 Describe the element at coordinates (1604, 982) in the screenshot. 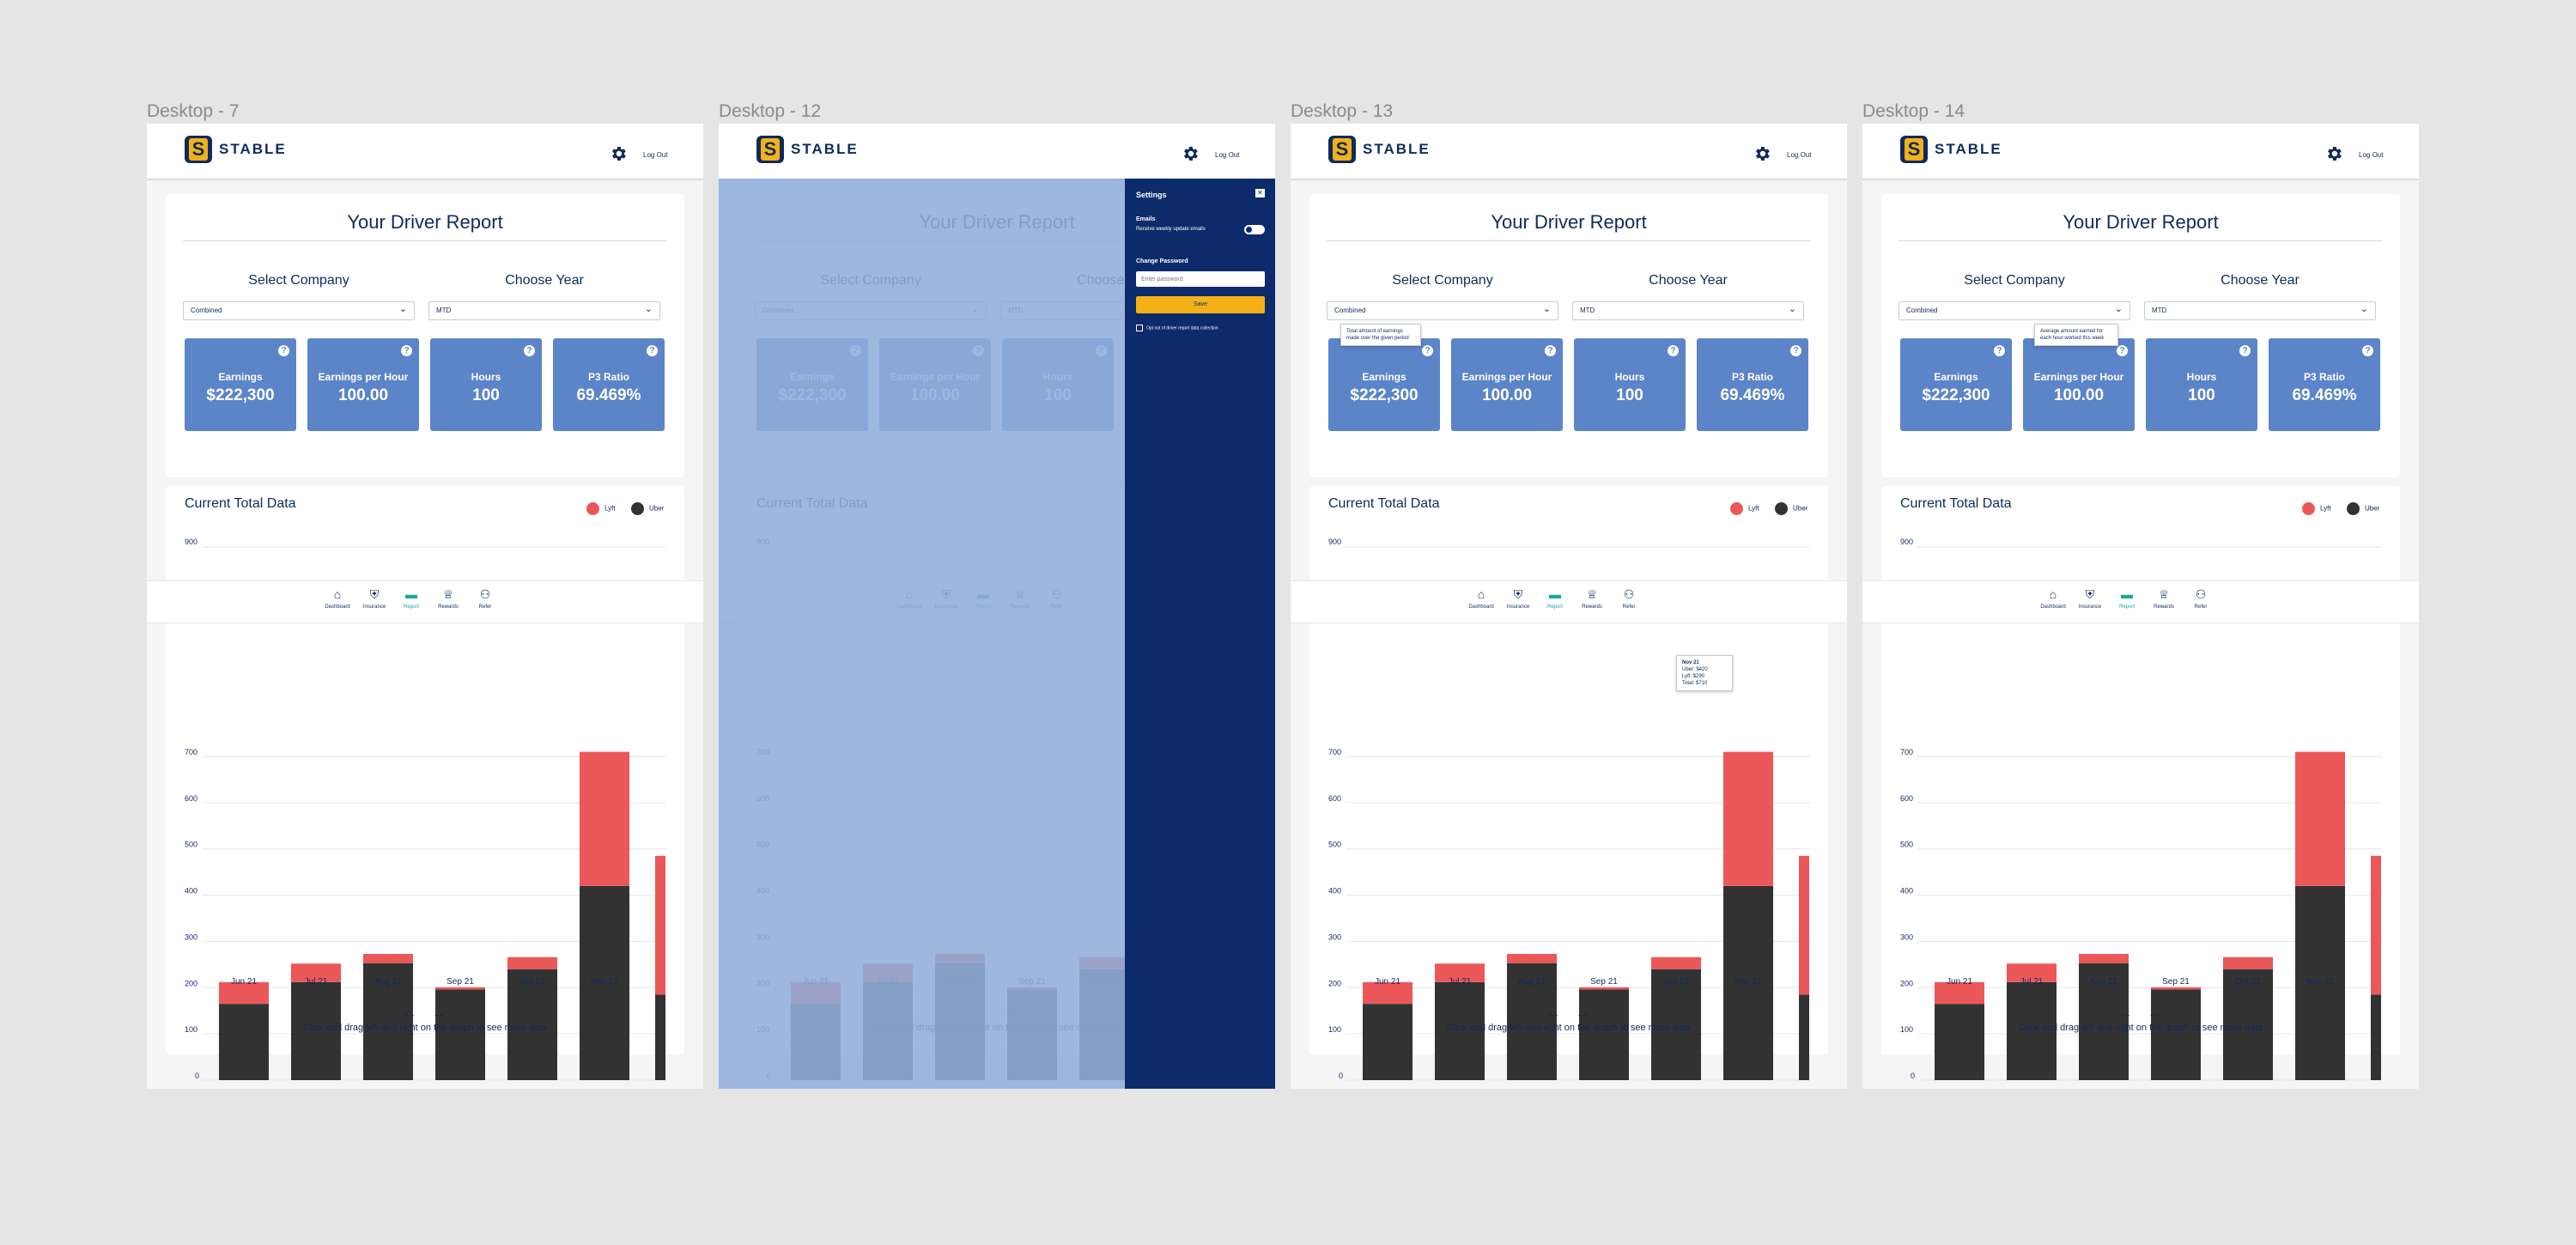

I see `x-tick-label: Sep 21` at that location.